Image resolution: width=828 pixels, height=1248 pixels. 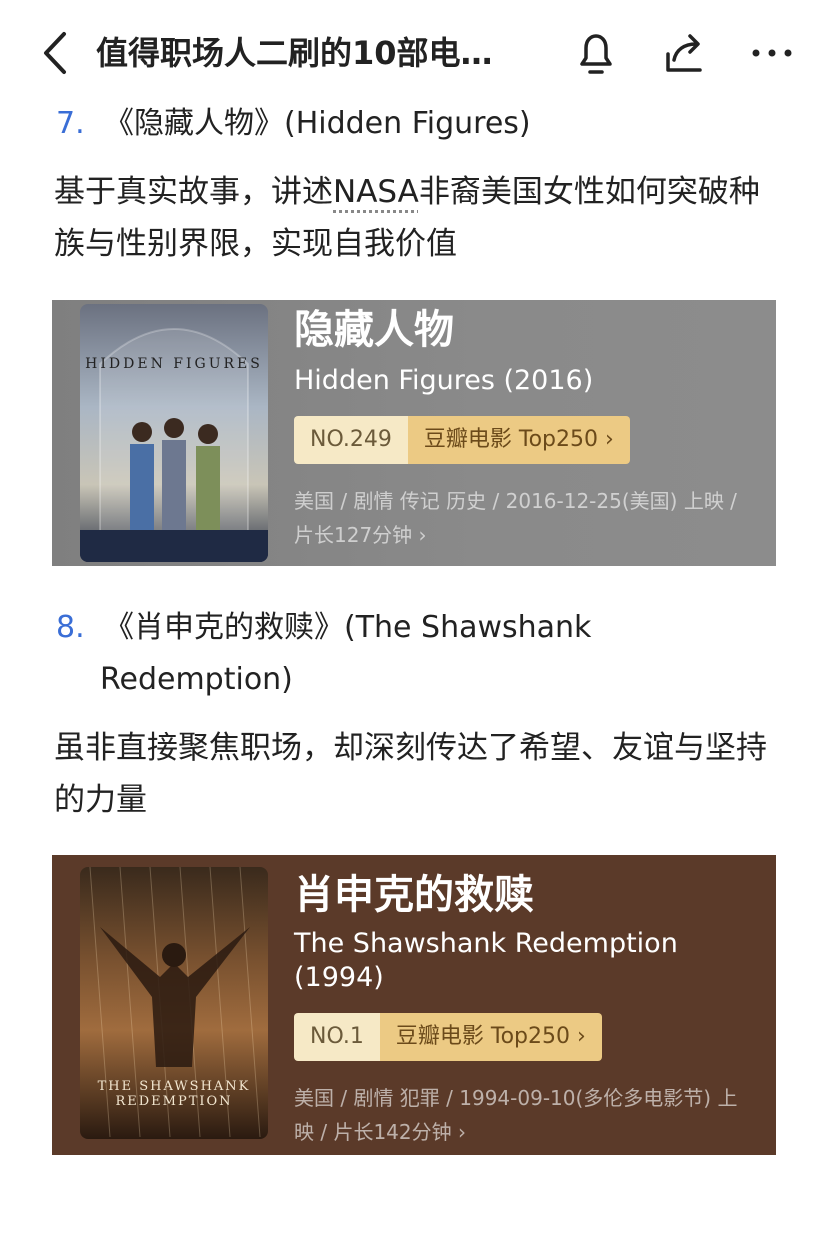 What do you see at coordinates (70, 627) in the screenshot?
I see `list-number: 8.` at bounding box center [70, 627].